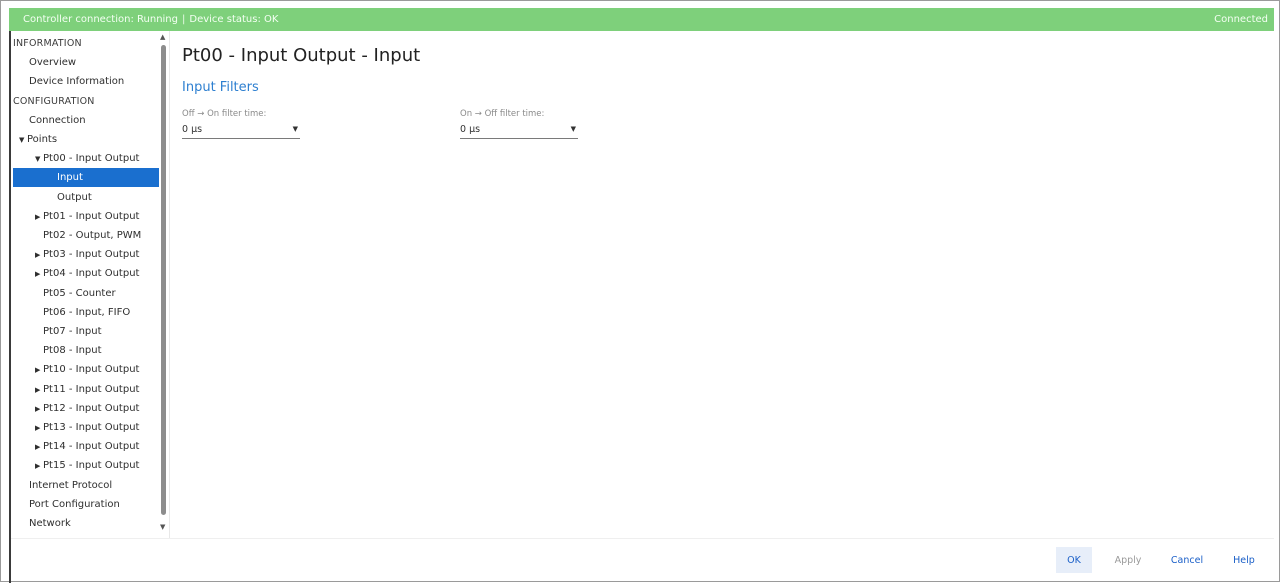 Image resolution: width=1280 pixels, height=583 pixels. I want to click on sidebar-item-label: Pt08 - Input, so click(72, 351).